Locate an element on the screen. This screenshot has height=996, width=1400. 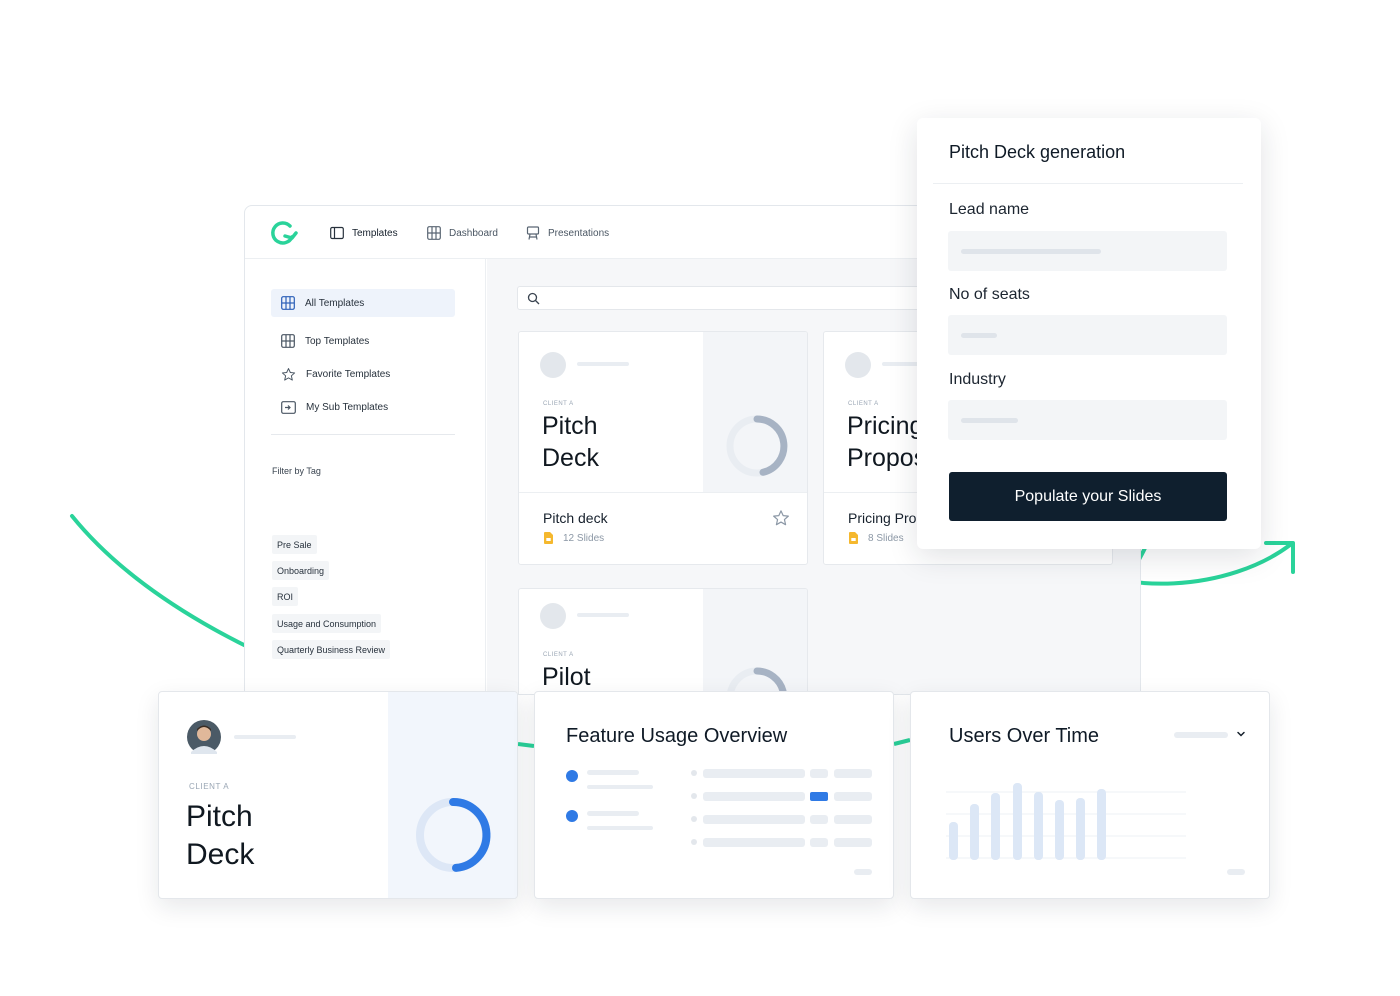
lead-name-field is located at coordinates (1087, 251).